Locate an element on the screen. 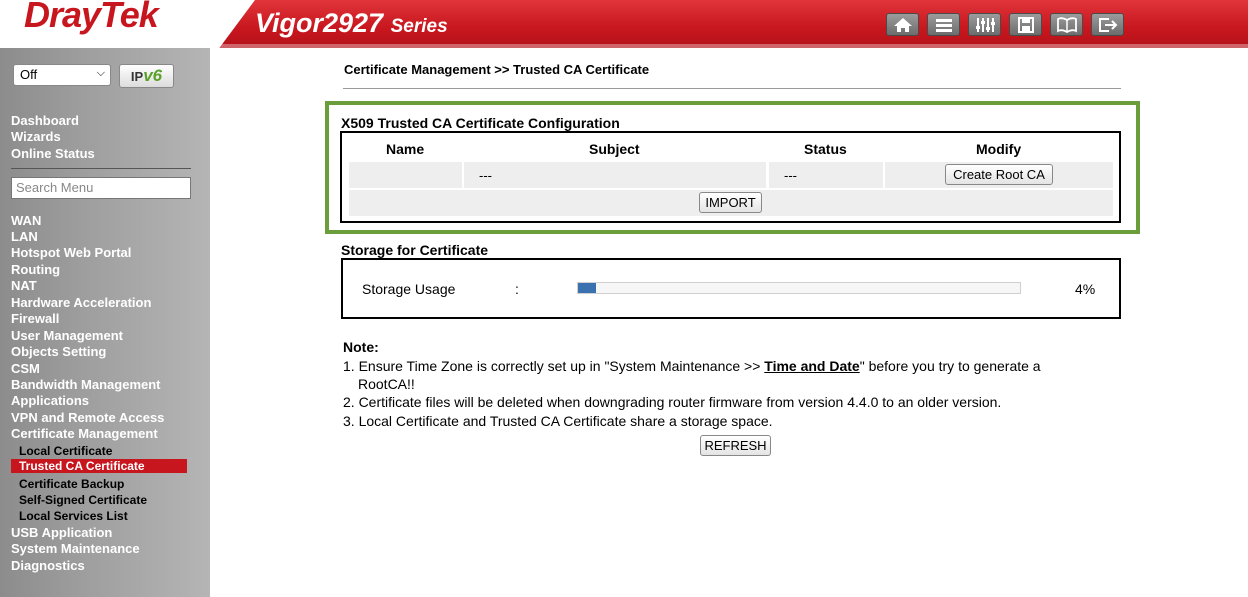 The width and height of the screenshot is (1248, 597). sidebar-item-dashboard: Dashboard is located at coordinates (45, 120).